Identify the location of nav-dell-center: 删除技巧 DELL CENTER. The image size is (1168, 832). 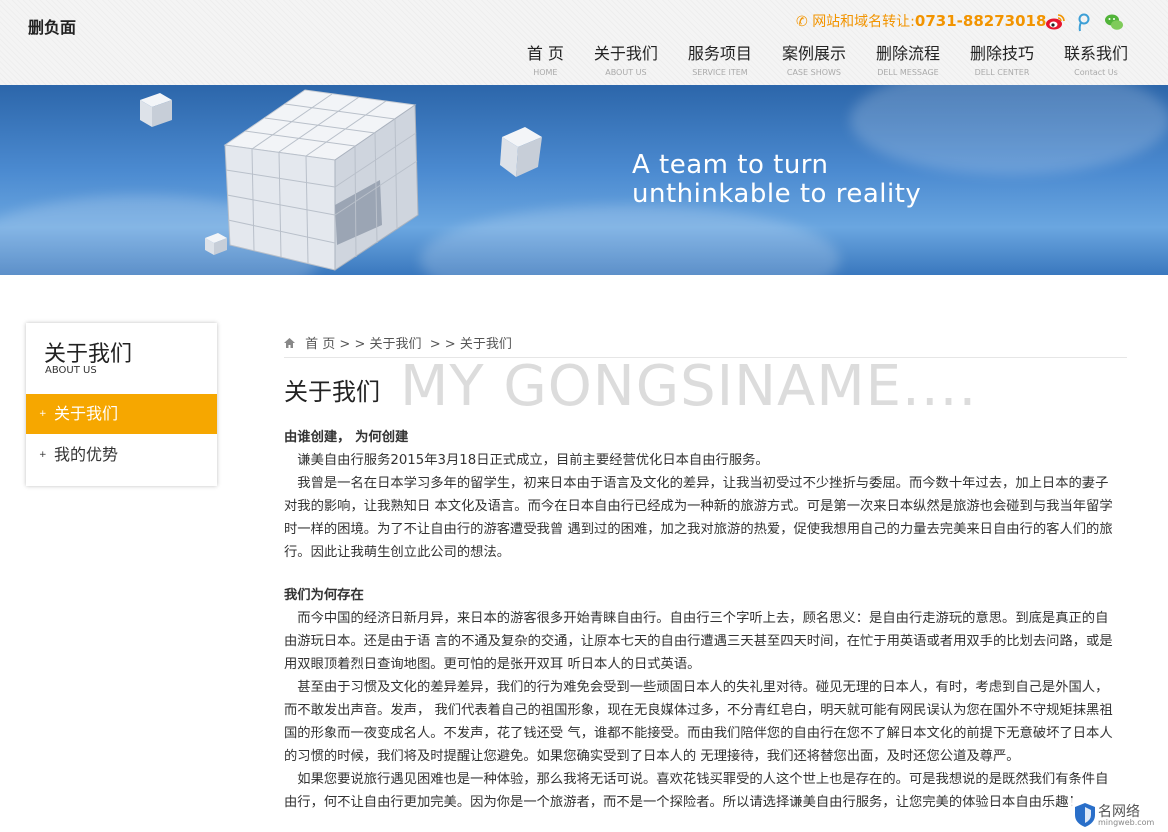
(1002, 58).